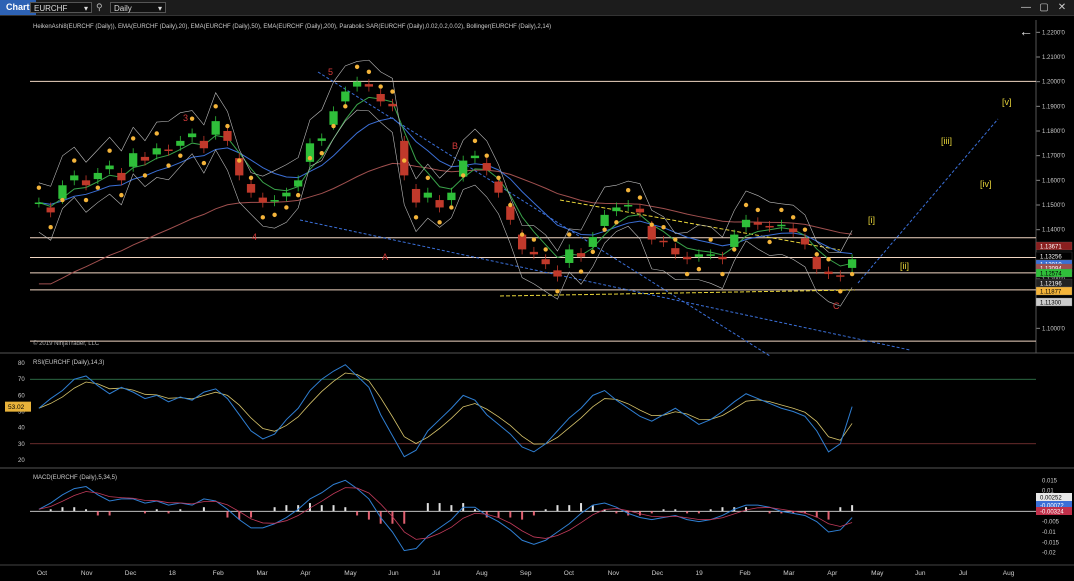 This screenshot has width=1074, height=581. What do you see at coordinates (986, 184) in the screenshot?
I see `wave-label: [iv]` at bounding box center [986, 184].